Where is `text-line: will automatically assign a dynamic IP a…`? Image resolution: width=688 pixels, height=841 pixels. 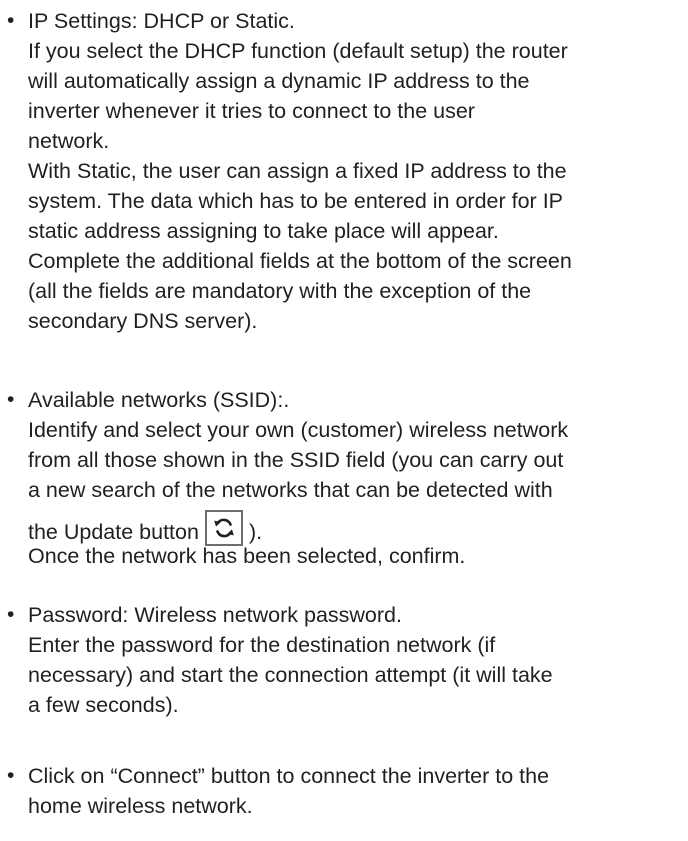
text-line: will automatically assign a dynamic IP a… is located at coordinates (279, 81).